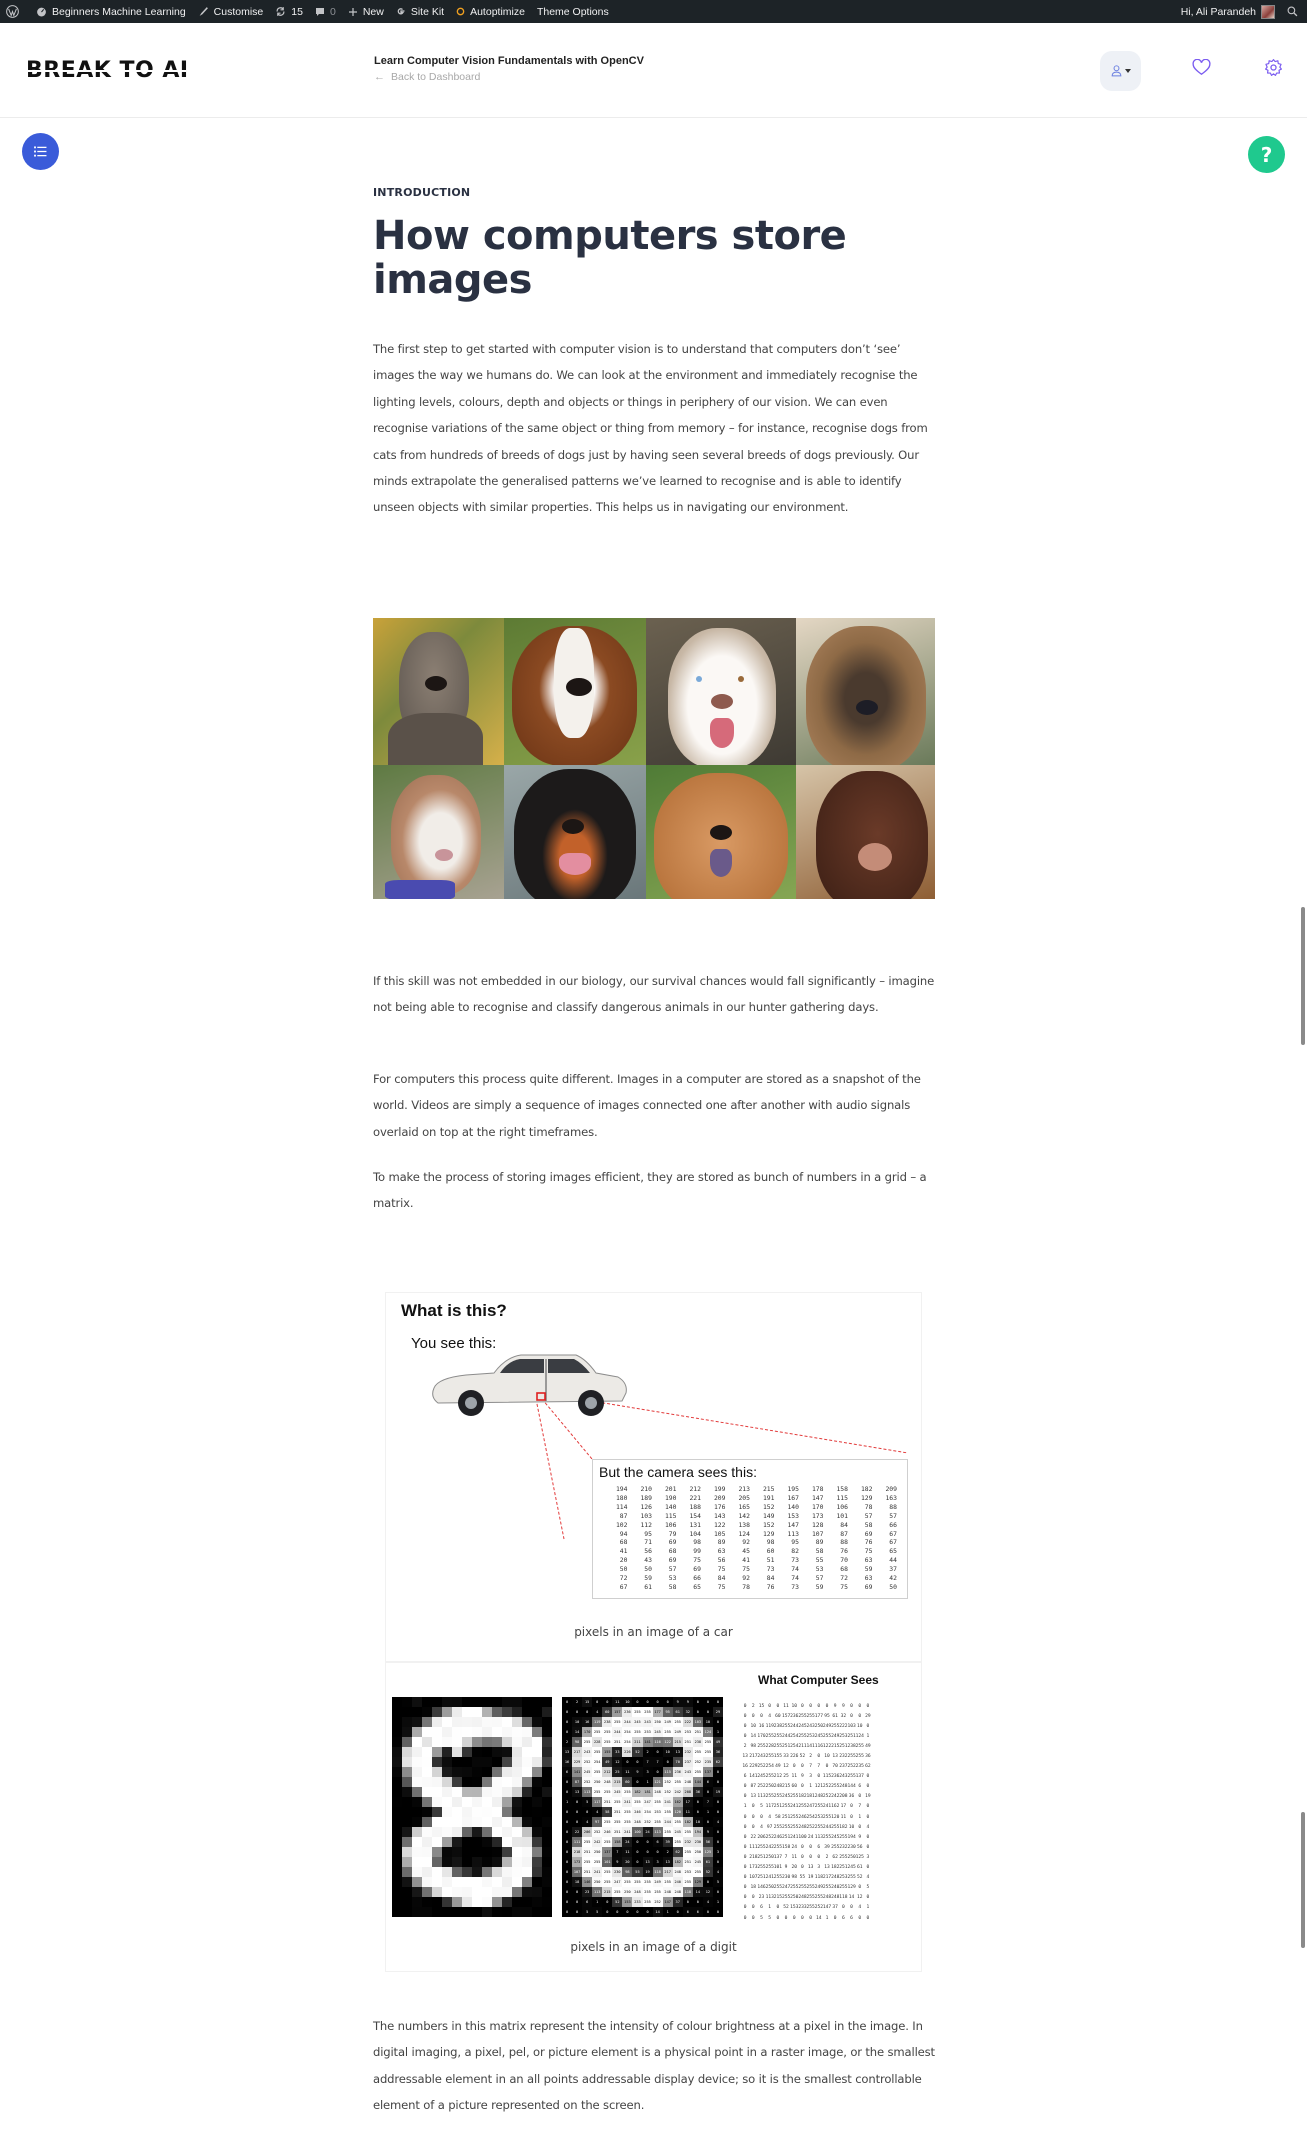  Describe the element at coordinates (15, 11) in the screenshot. I see `admin-bar-wordpress` at that location.